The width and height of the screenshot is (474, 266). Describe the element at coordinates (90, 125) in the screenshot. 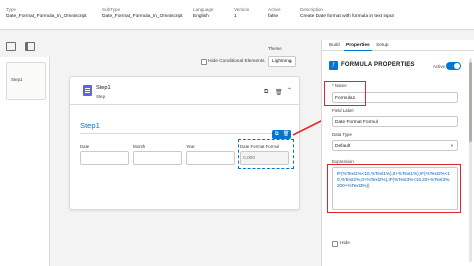

I see `step-heading: Step1` at that location.